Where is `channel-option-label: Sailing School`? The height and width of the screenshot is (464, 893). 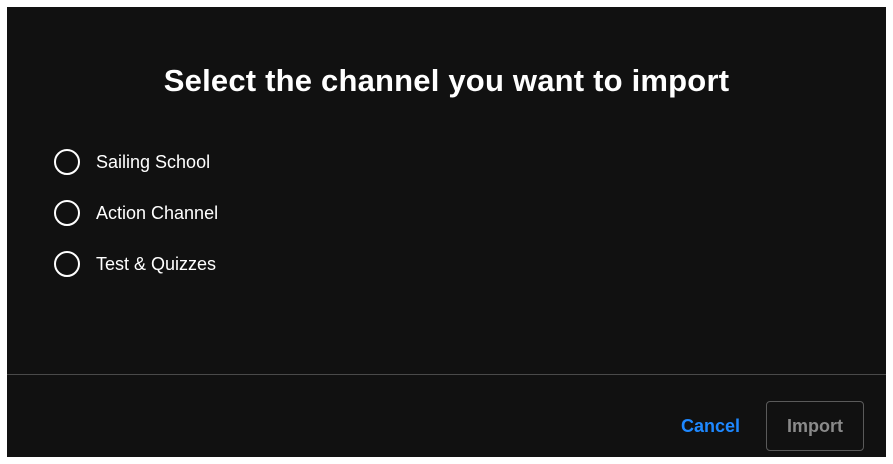
channel-option-label: Sailing School is located at coordinates (153, 161).